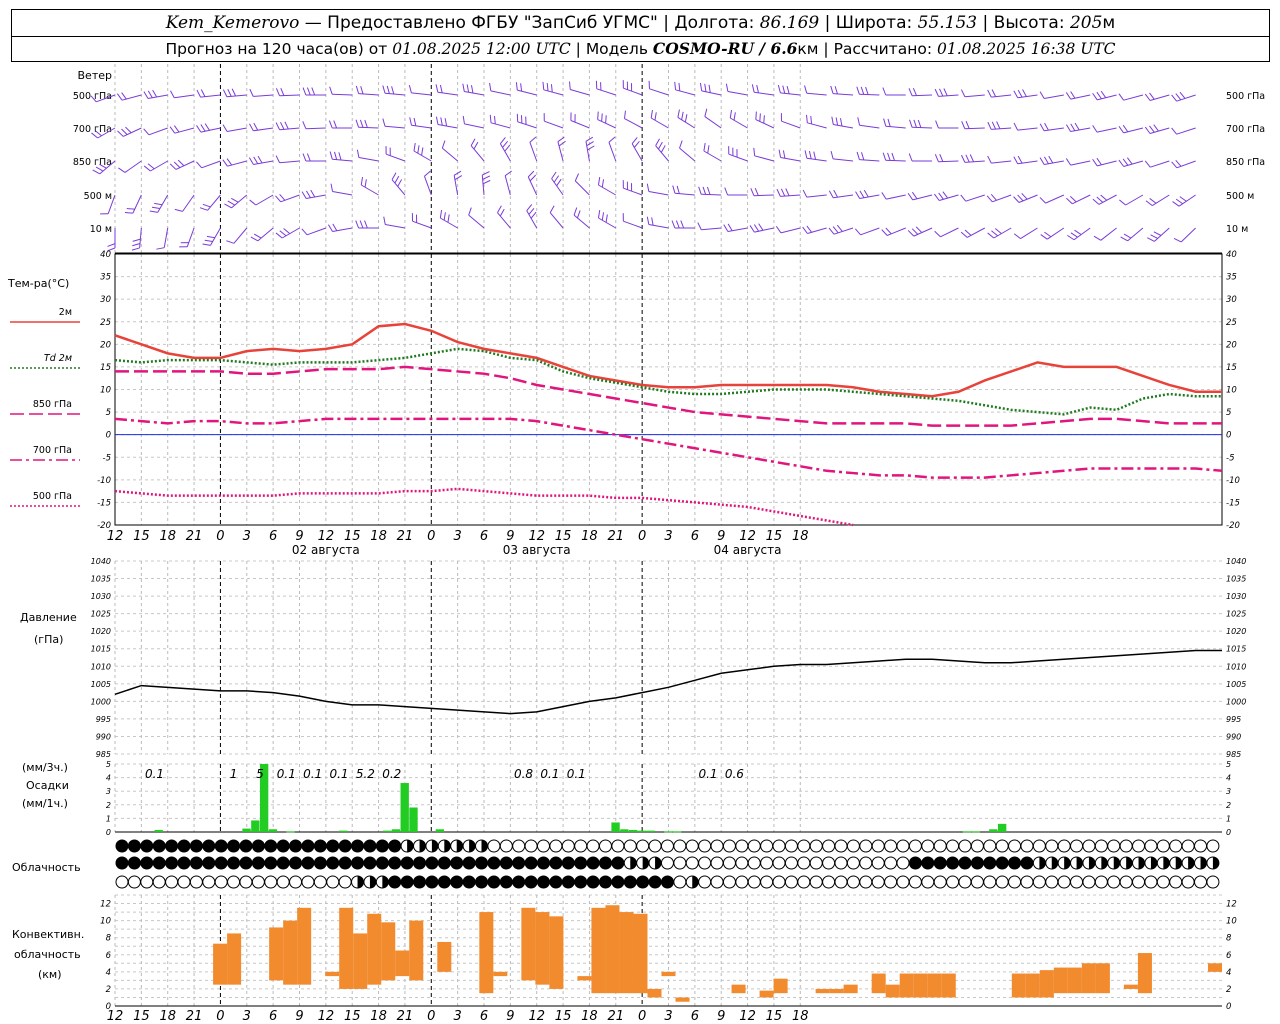  I want to click on wind-level-label: 500 гПа, so click(92, 96).